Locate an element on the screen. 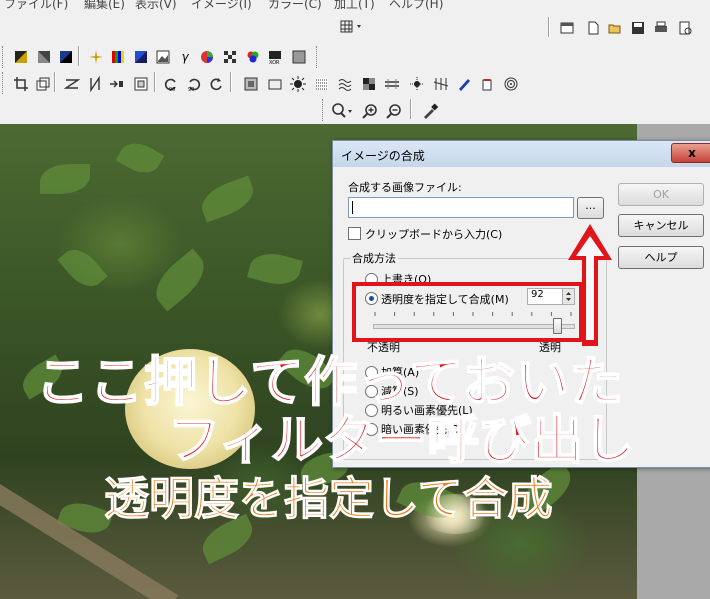 This screenshot has width=710, height=599. text-cursor is located at coordinates (352, 207).